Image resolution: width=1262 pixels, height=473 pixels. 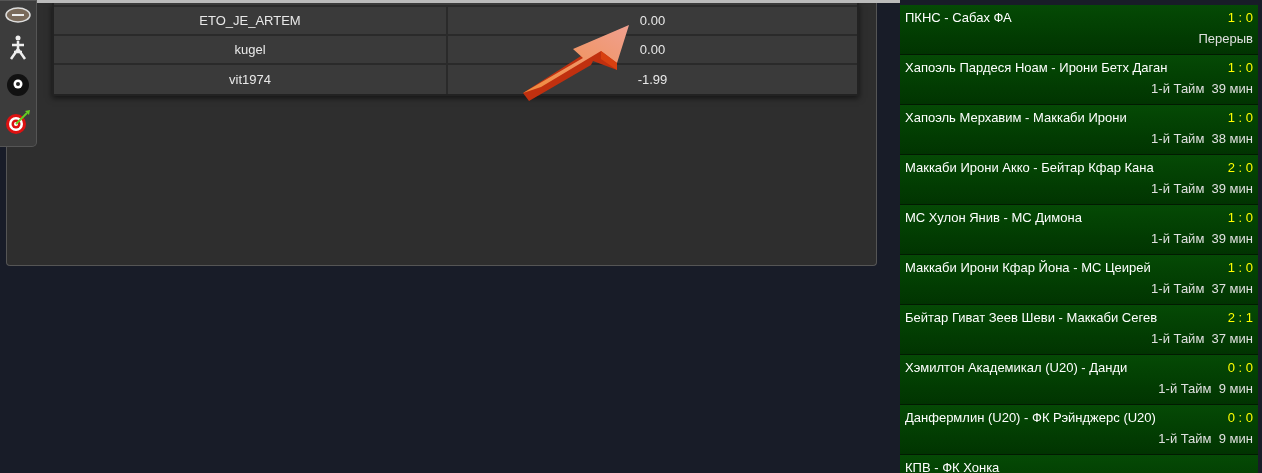 I want to click on football-icon, so click(x=18, y=15).